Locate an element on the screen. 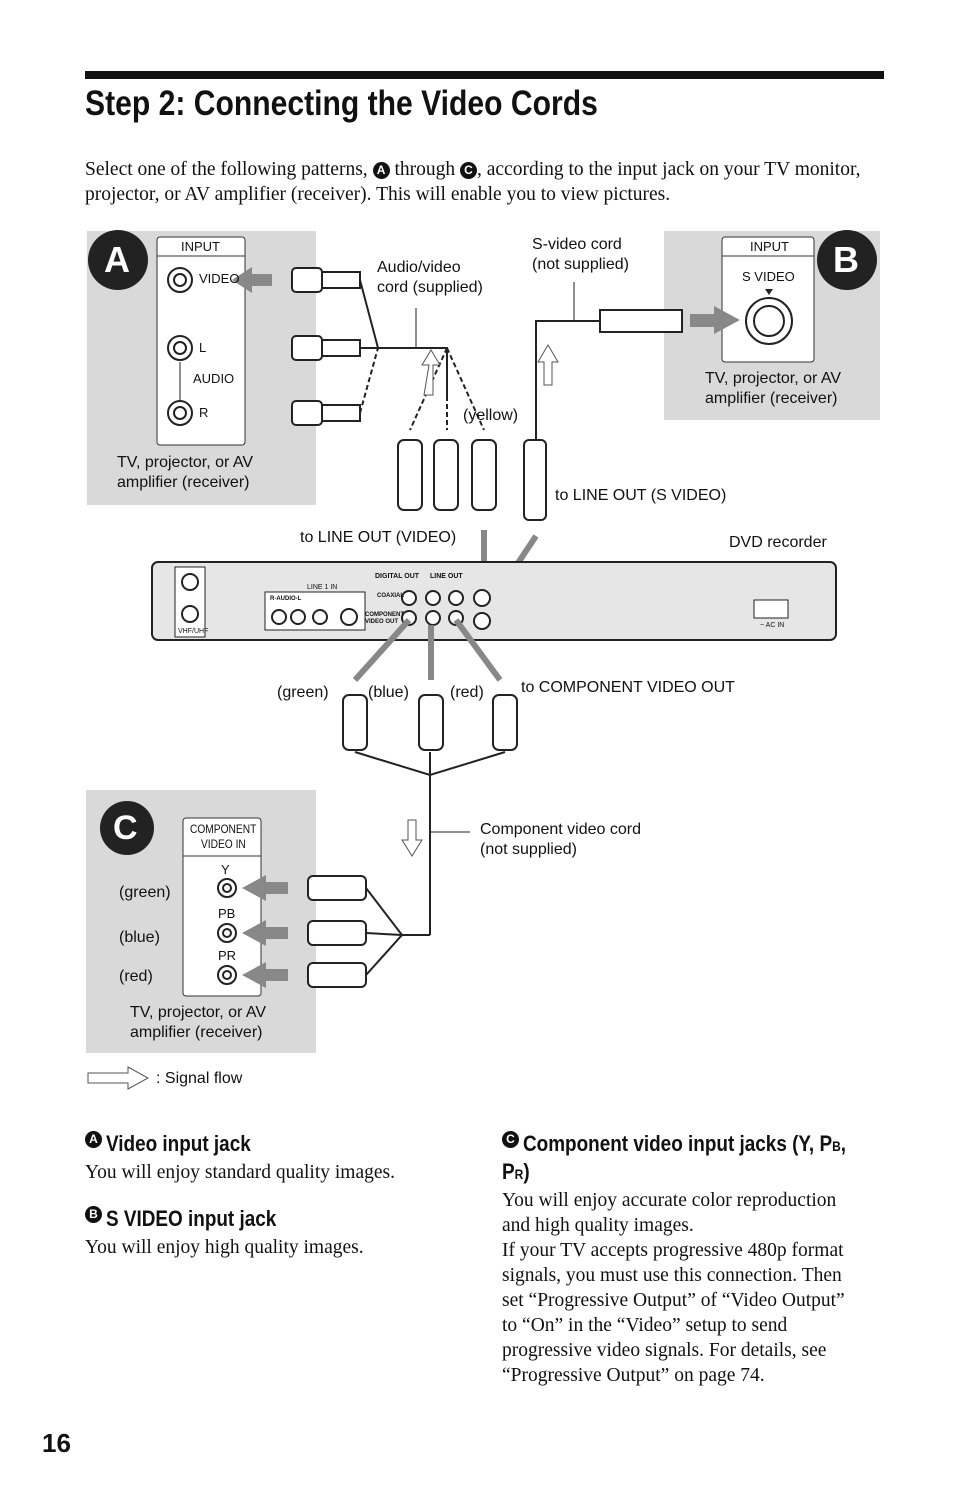  pb-jack-label: PB is located at coordinates (227, 913).